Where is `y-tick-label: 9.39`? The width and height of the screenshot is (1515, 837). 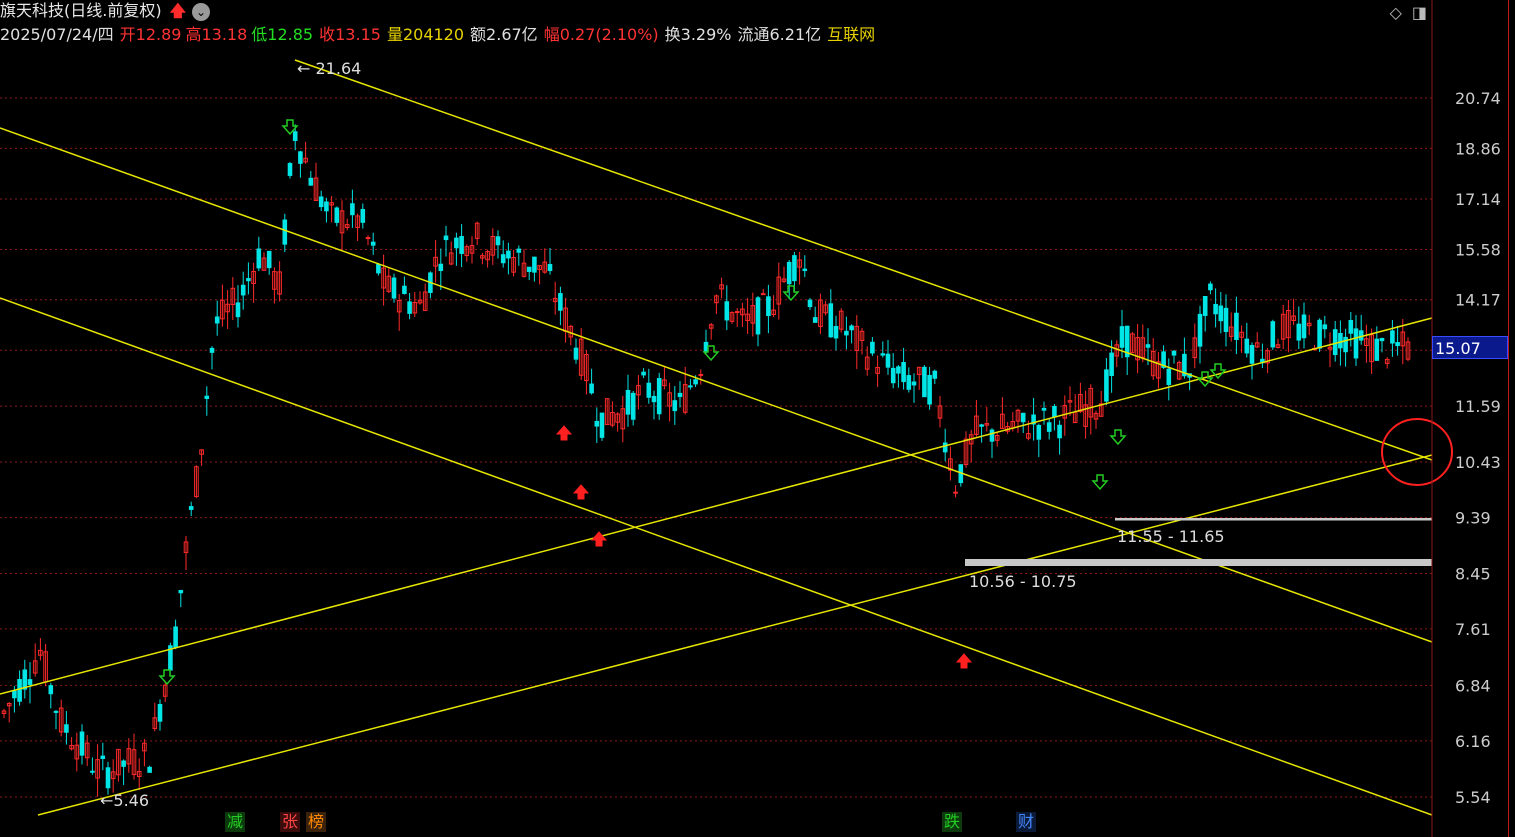
y-tick-label: 9.39 is located at coordinates (1473, 518).